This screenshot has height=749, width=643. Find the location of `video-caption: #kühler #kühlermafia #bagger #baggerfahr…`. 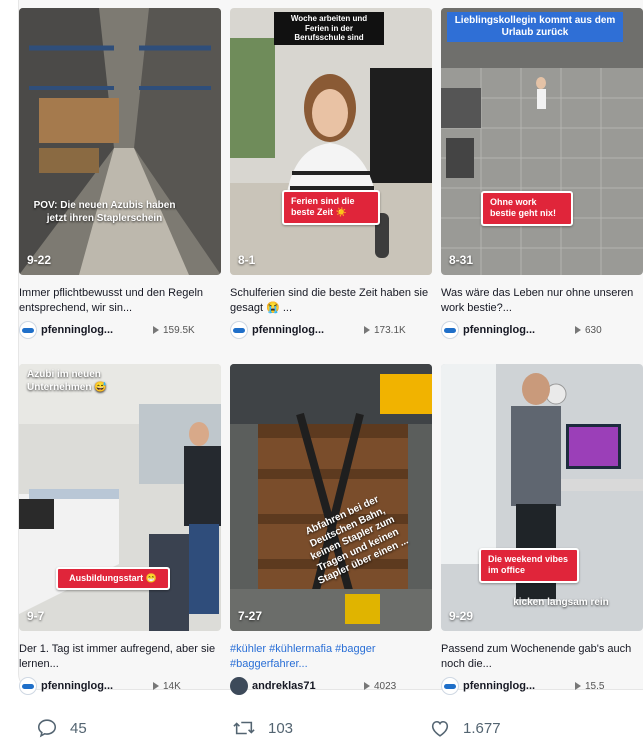

video-caption: #kühler #kühlermafia #bagger #baggerfahr… is located at coordinates (332, 657).